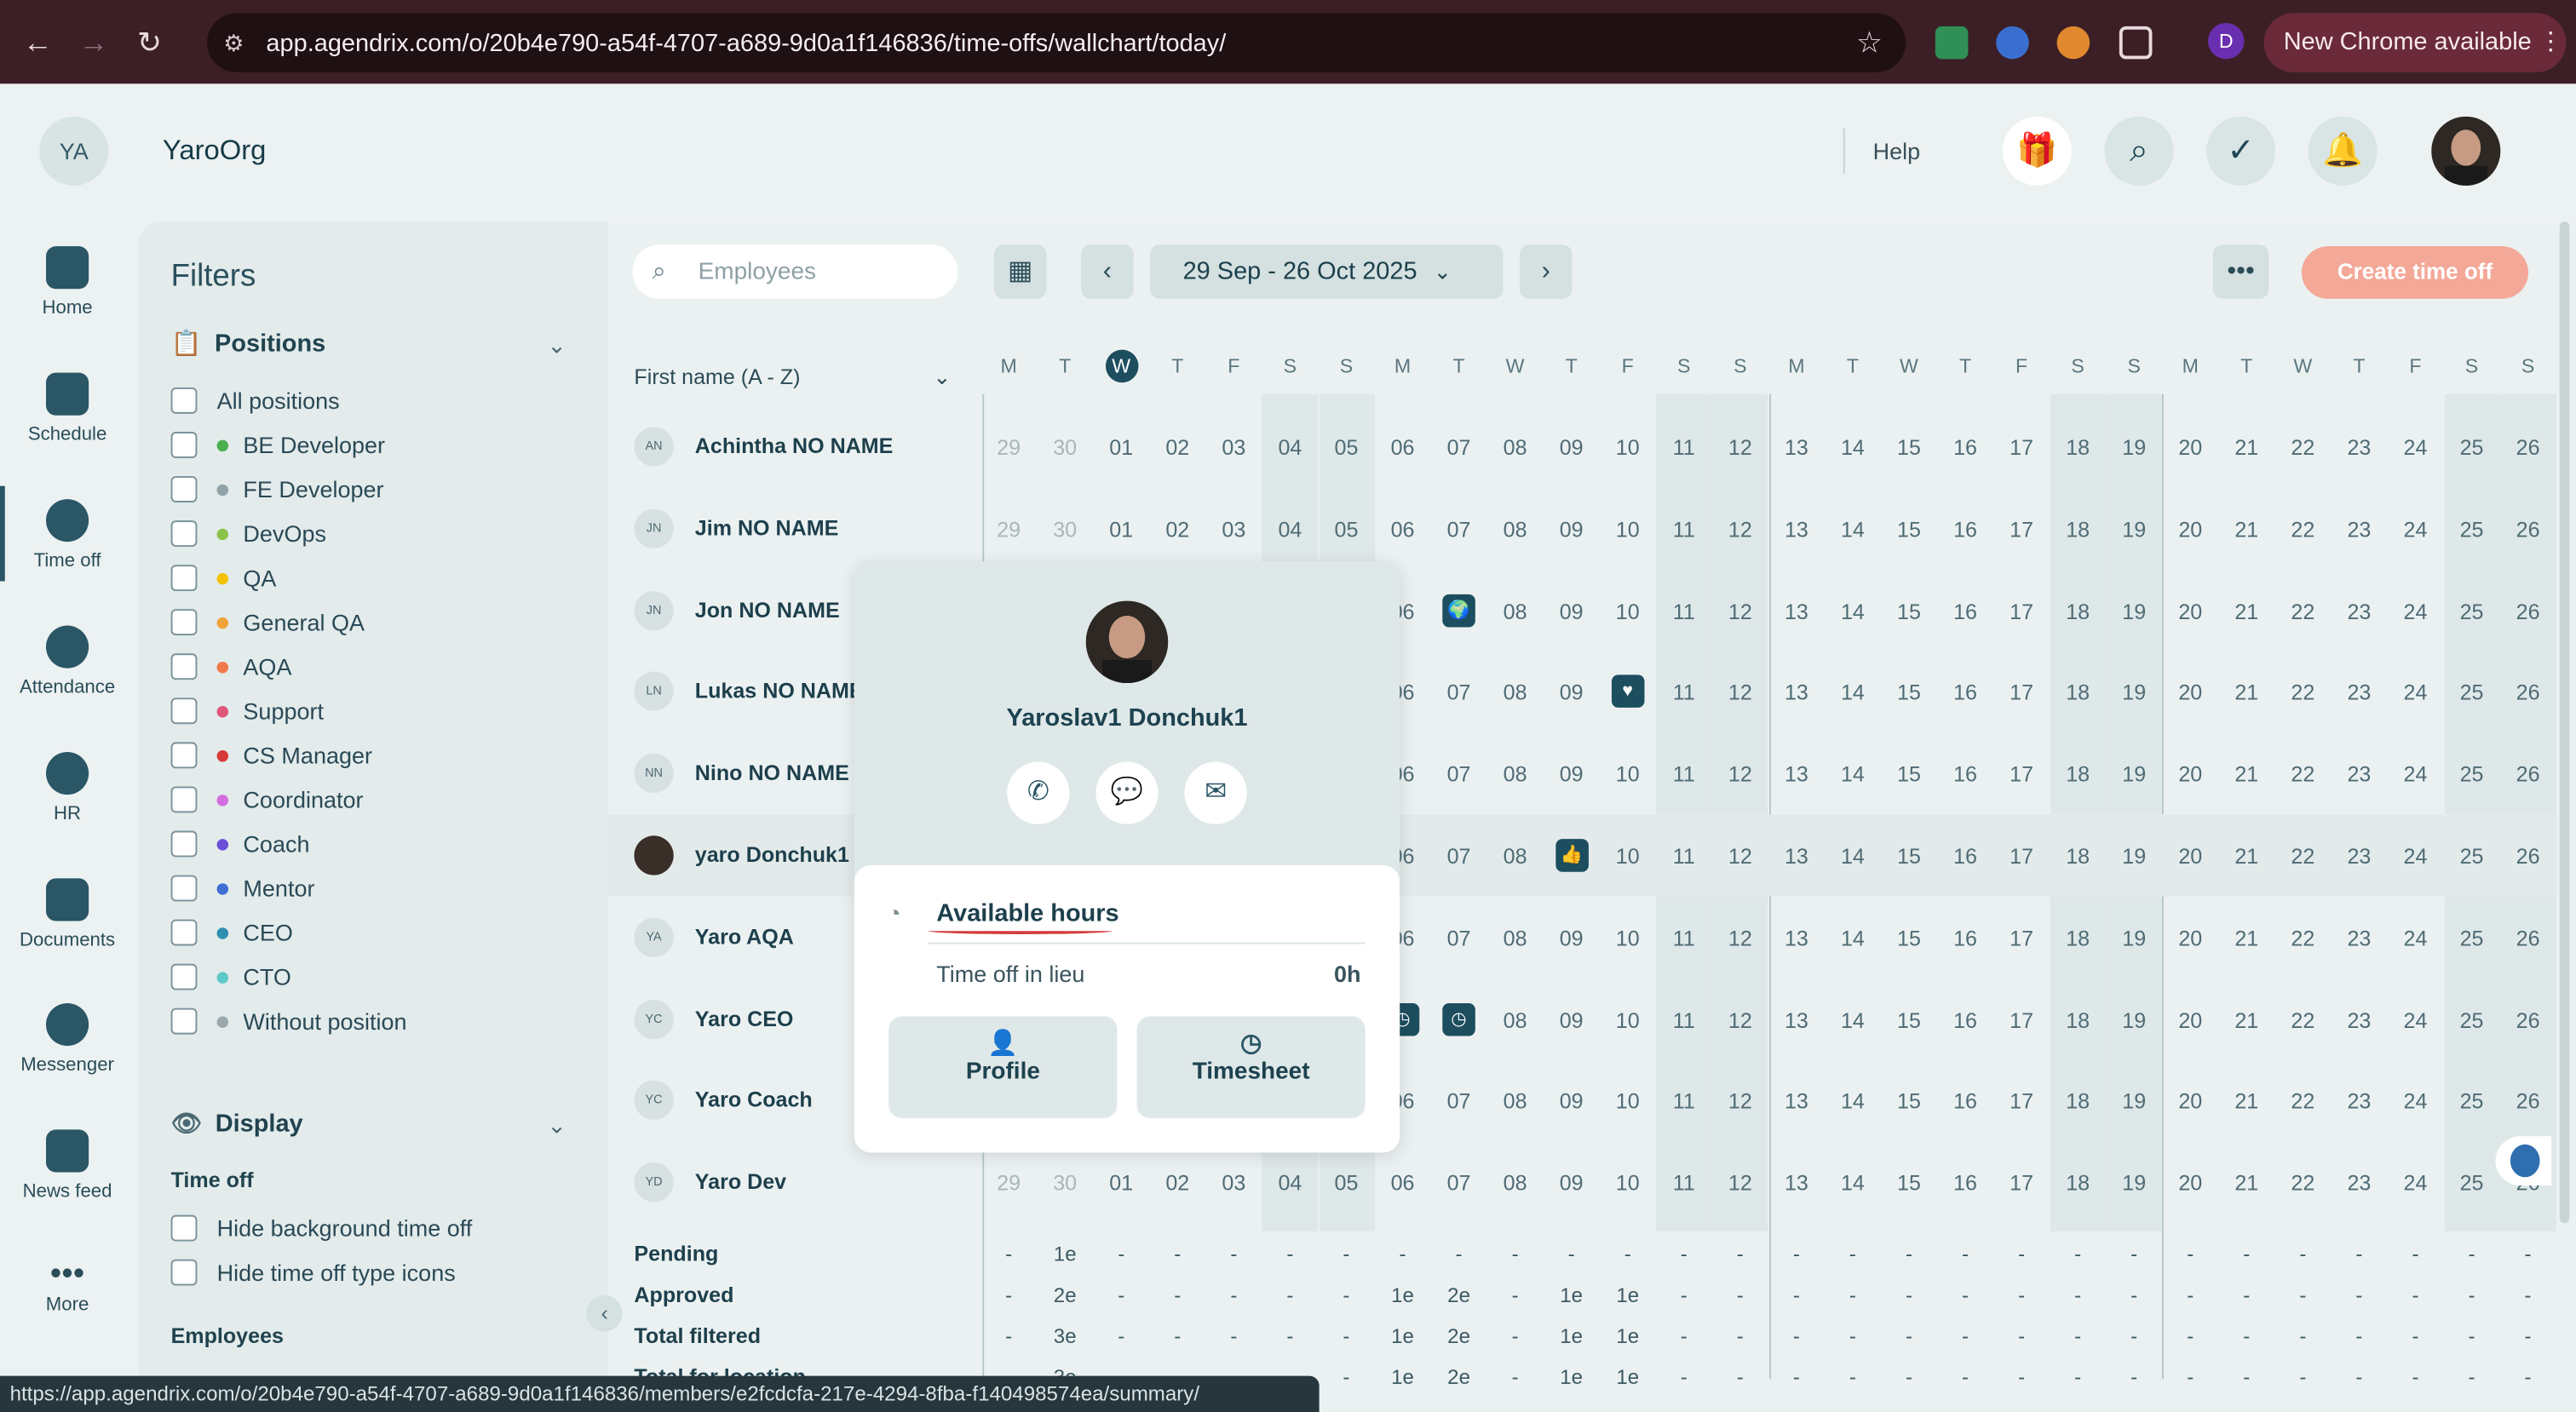 The width and height of the screenshot is (2576, 1412). What do you see at coordinates (1177, 529) in the screenshot?
I see `day-cell: 02` at bounding box center [1177, 529].